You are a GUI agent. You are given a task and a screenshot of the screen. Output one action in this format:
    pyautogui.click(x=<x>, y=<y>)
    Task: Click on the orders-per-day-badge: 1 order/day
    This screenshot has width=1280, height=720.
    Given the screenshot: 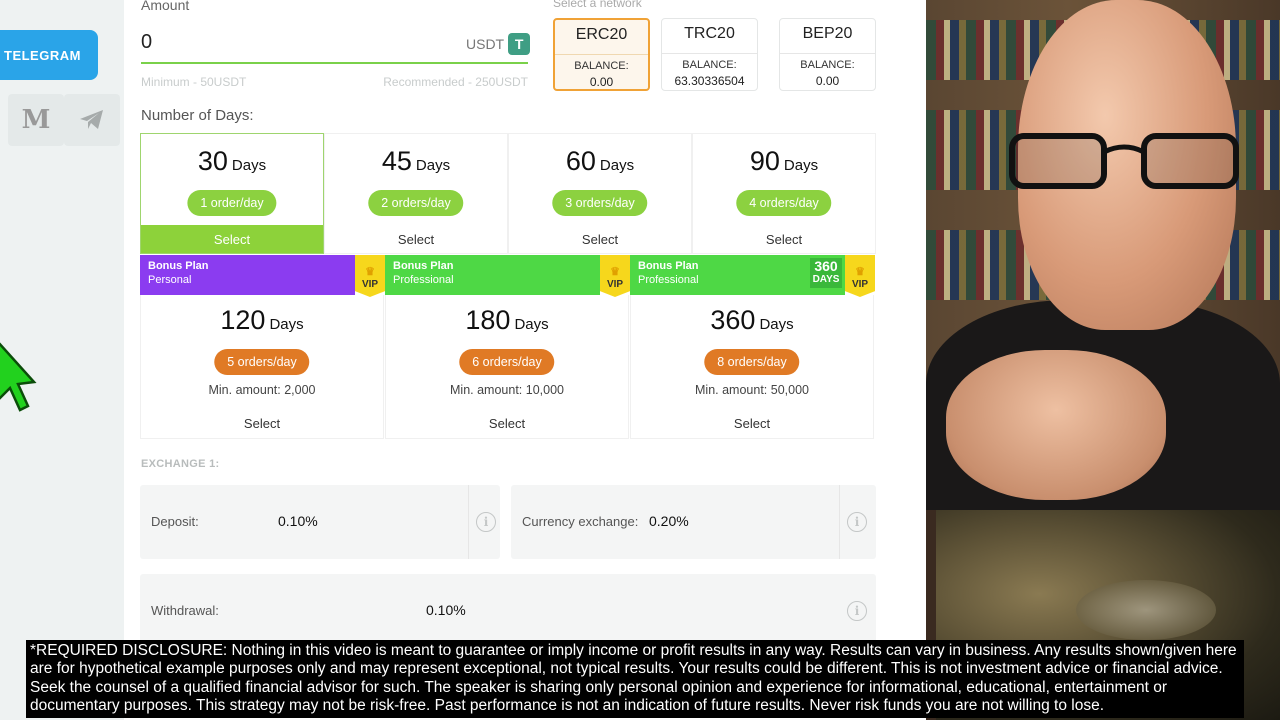 What is the action you would take?
    pyautogui.click(x=232, y=203)
    